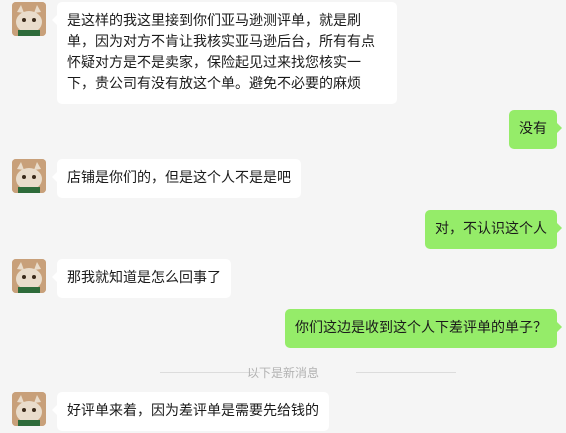  I want to click on new-messages-divider: 以下是新消息, so click(283, 372).